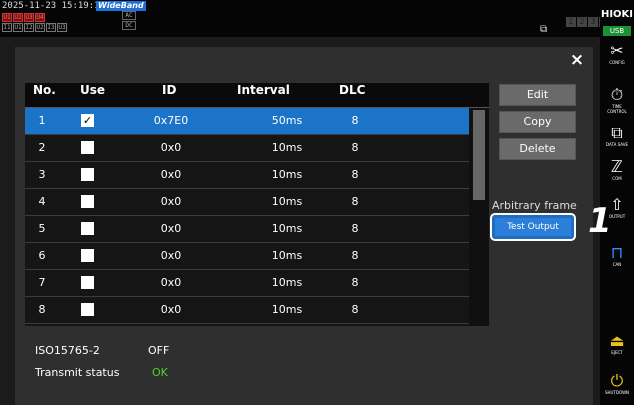 The image size is (634, 405). What do you see at coordinates (247, 202) in the screenshot?
I see `table-row: 4 0x0 10ms 8` at bounding box center [247, 202].